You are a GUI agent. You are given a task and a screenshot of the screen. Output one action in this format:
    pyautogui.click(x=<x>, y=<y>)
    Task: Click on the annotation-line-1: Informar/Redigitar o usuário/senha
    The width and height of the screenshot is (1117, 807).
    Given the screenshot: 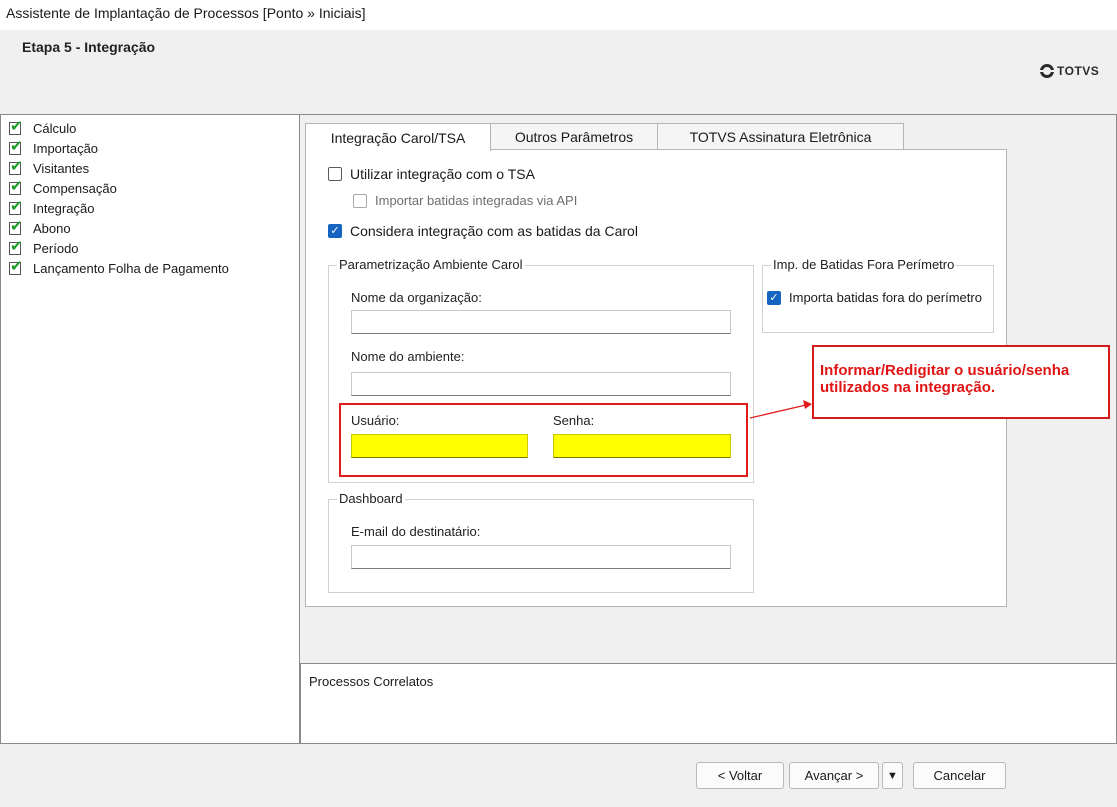 What is the action you would take?
    pyautogui.click(x=945, y=370)
    